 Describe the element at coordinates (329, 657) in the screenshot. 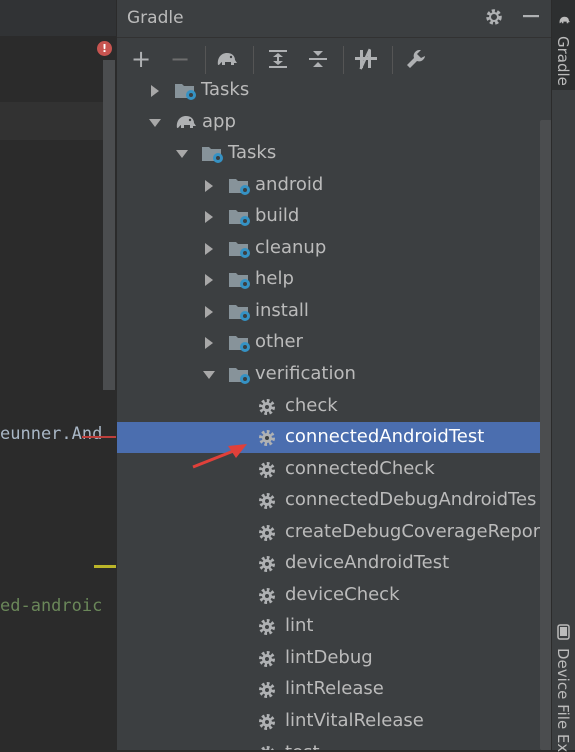

I see `tree-item-label: lintDebug` at that location.